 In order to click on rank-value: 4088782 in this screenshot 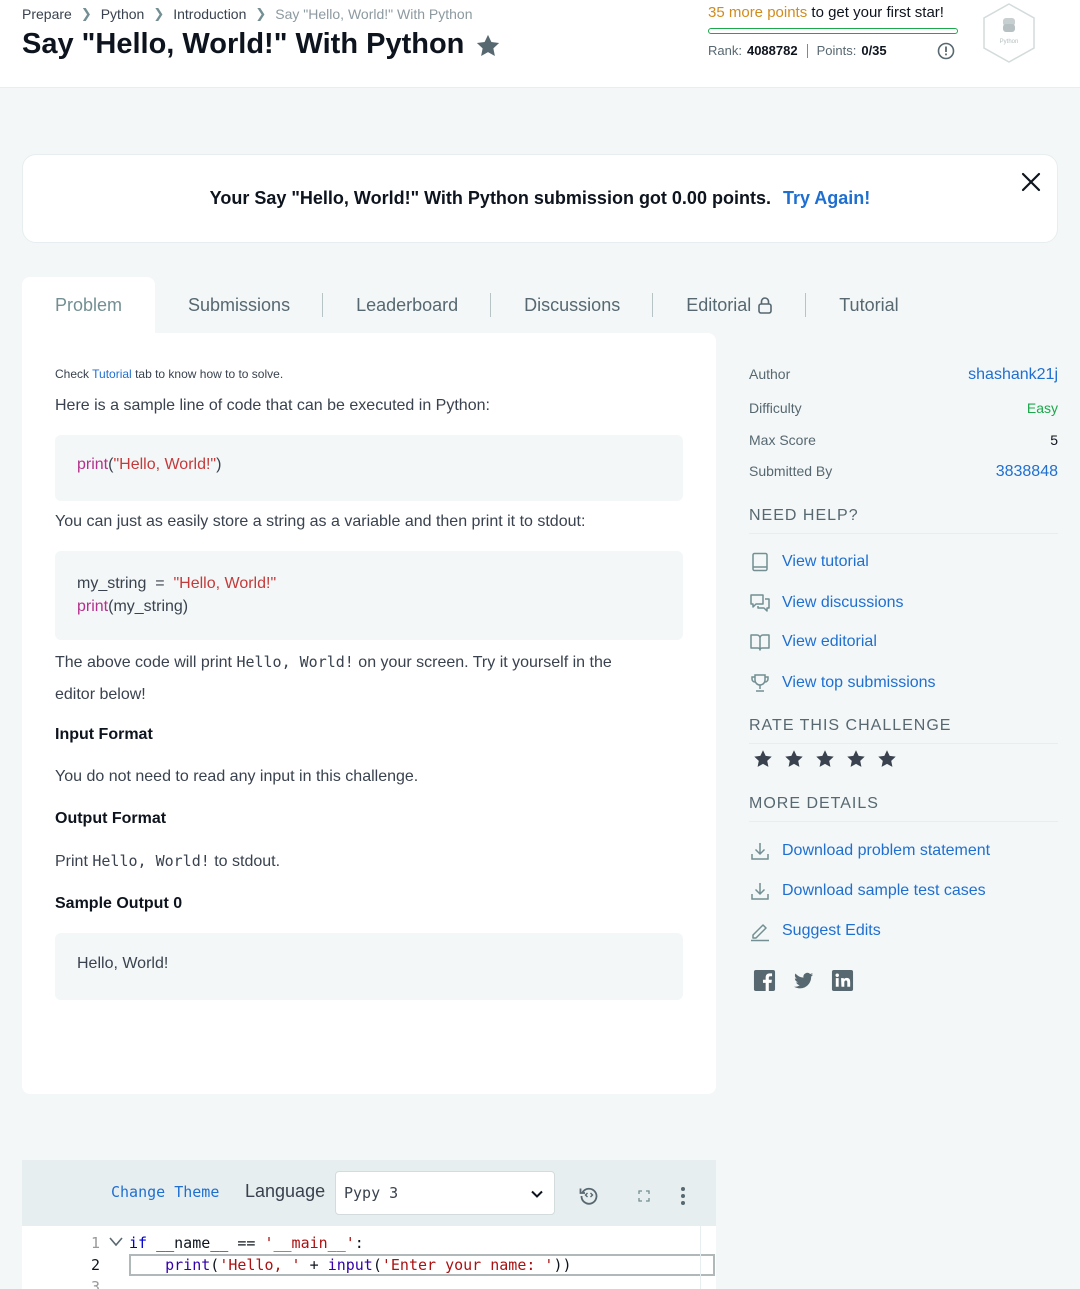, I will do `click(772, 50)`.